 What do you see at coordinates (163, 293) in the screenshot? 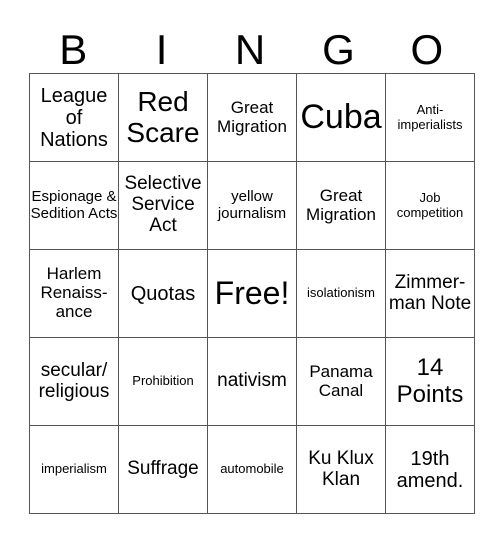
I see `bingo-cell: Quotas` at bounding box center [163, 293].